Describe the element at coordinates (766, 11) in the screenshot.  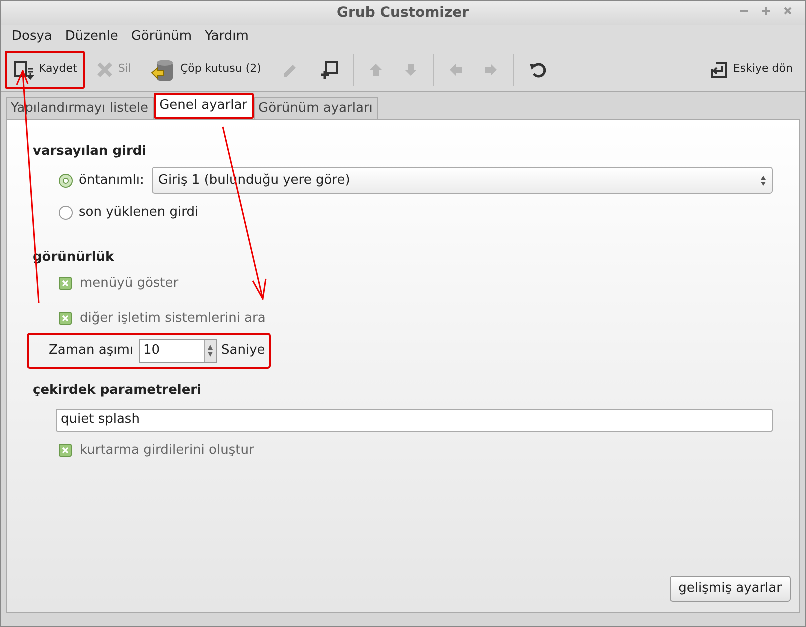
I see `maximize-icon` at that location.